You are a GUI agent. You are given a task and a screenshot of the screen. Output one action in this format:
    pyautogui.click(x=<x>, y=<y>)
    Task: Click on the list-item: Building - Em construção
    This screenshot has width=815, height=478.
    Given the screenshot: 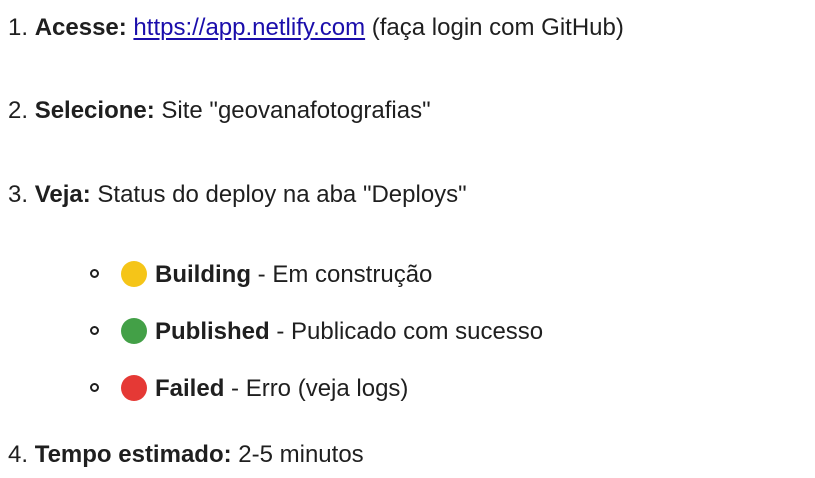 What is the action you would take?
    pyautogui.click(x=316, y=275)
    